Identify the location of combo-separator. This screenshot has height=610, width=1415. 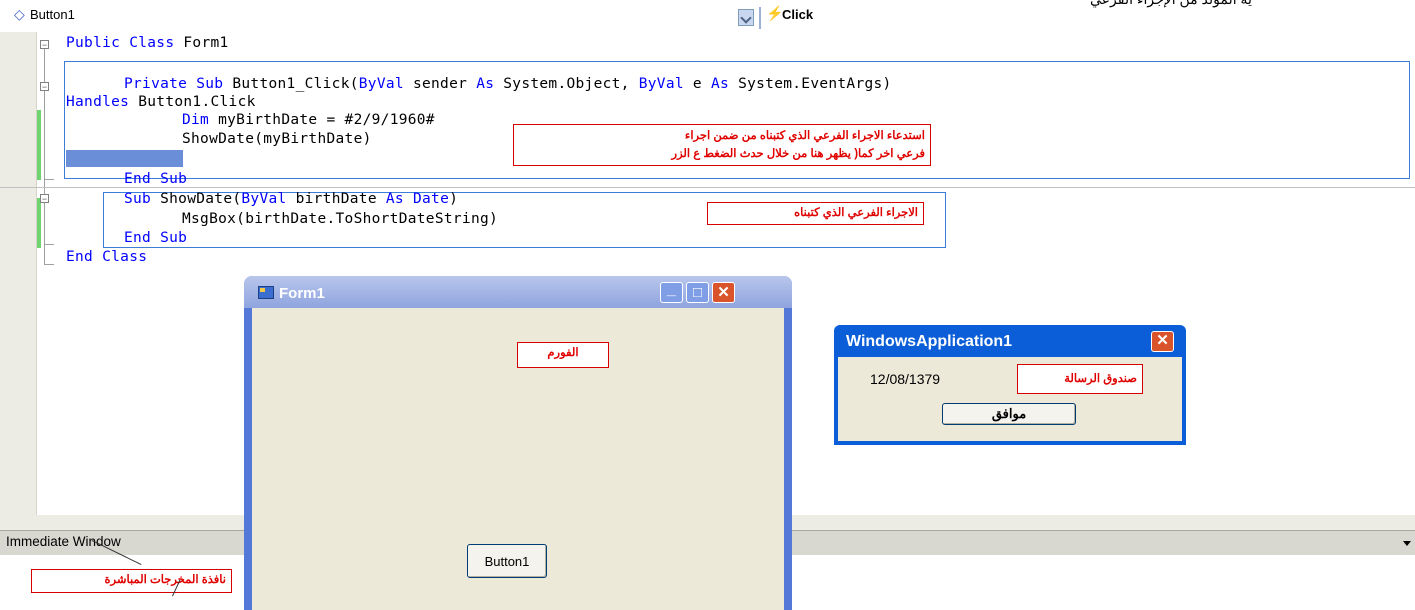
(760, 18).